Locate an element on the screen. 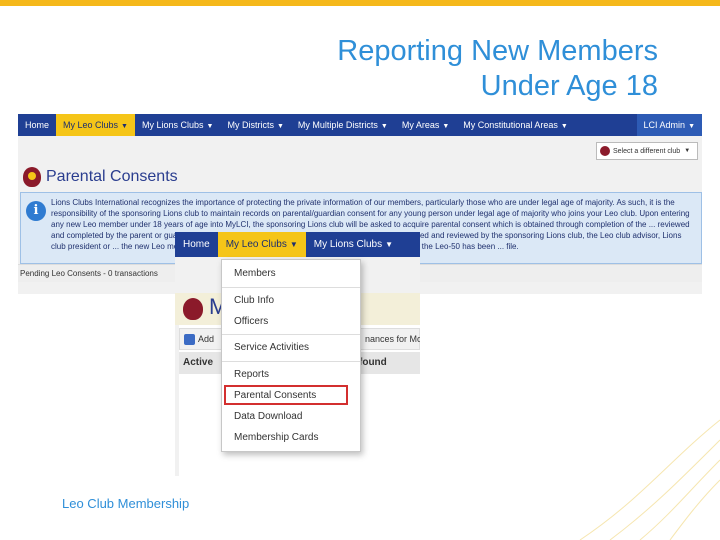 This screenshot has height=540, width=720. decorative-lines is located at coordinates (649, 479).